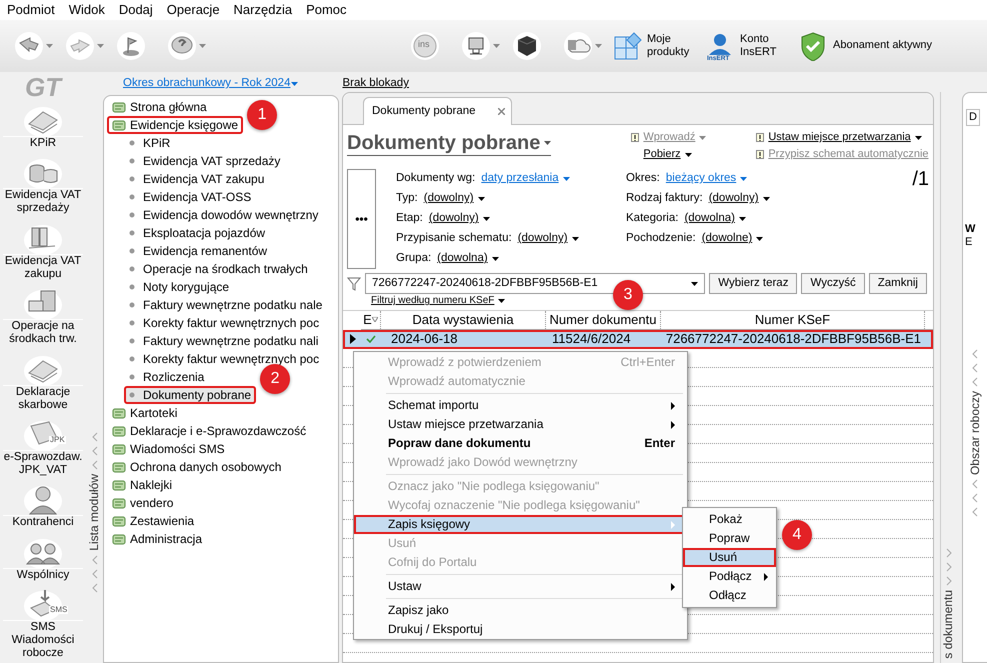 This screenshot has height=663, width=987. I want to click on more-button: •••, so click(361, 219).